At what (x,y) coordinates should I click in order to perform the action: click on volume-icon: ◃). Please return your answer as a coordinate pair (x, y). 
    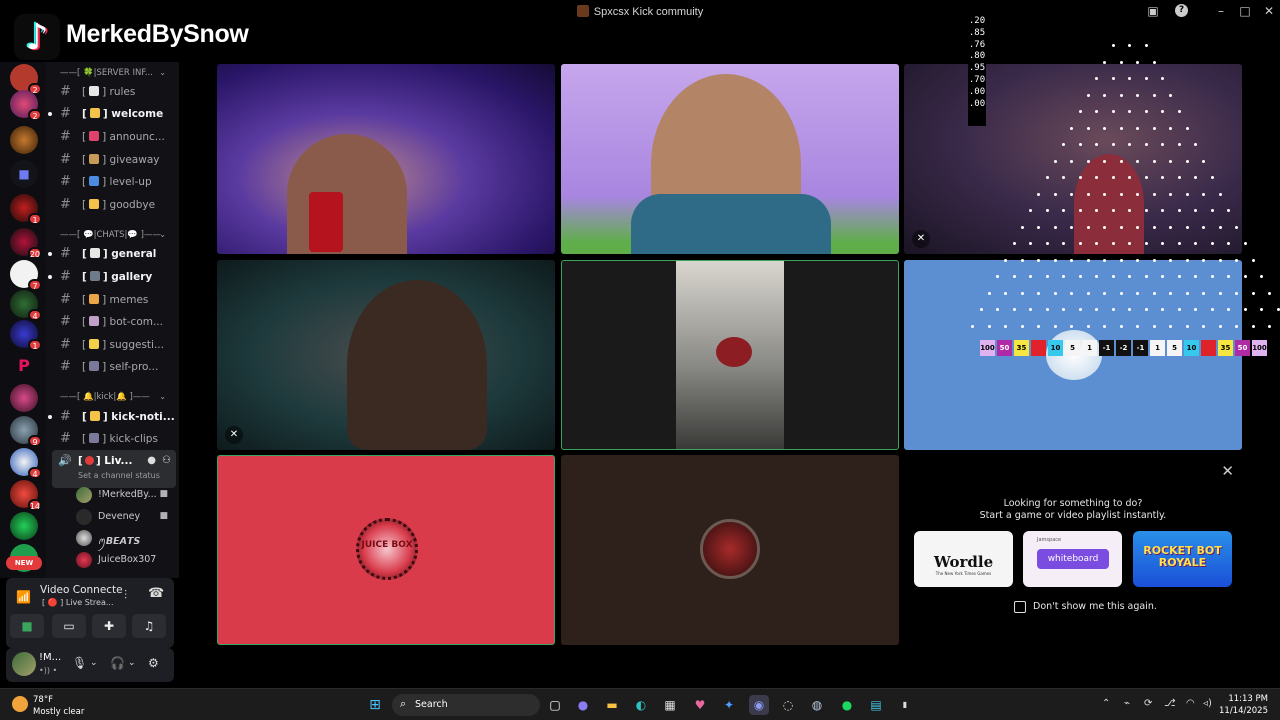
    Looking at the image, I should click on (1207, 703).